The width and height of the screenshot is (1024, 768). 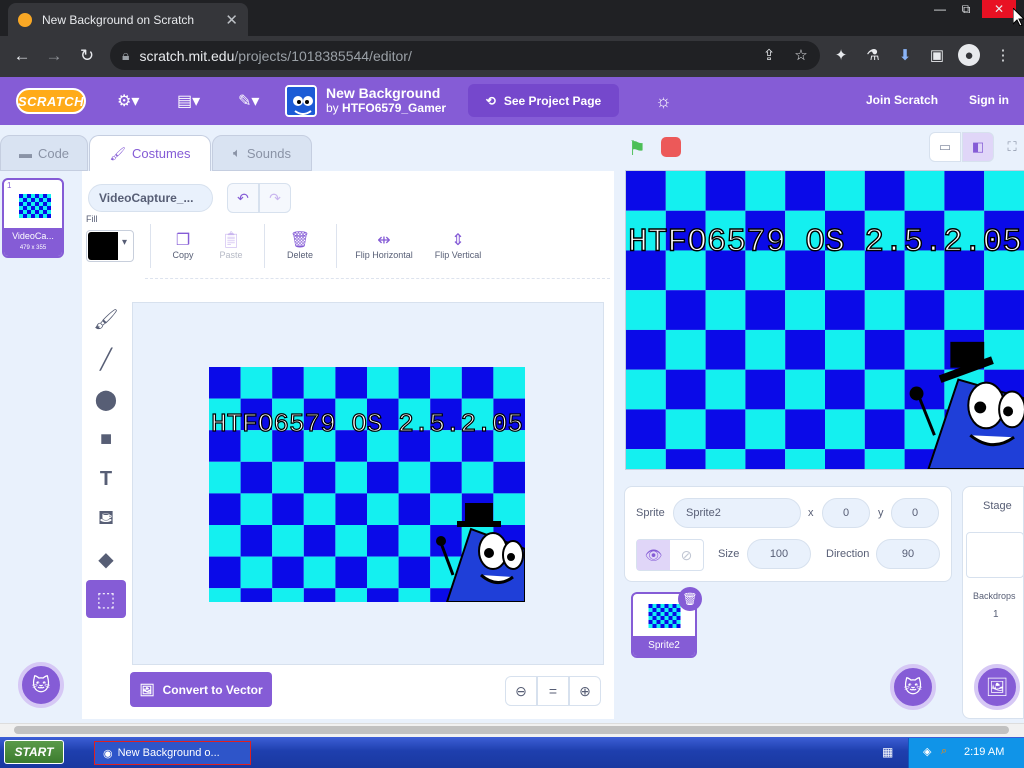 I want to click on sign-in-link: Sign in, so click(x=989, y=100).